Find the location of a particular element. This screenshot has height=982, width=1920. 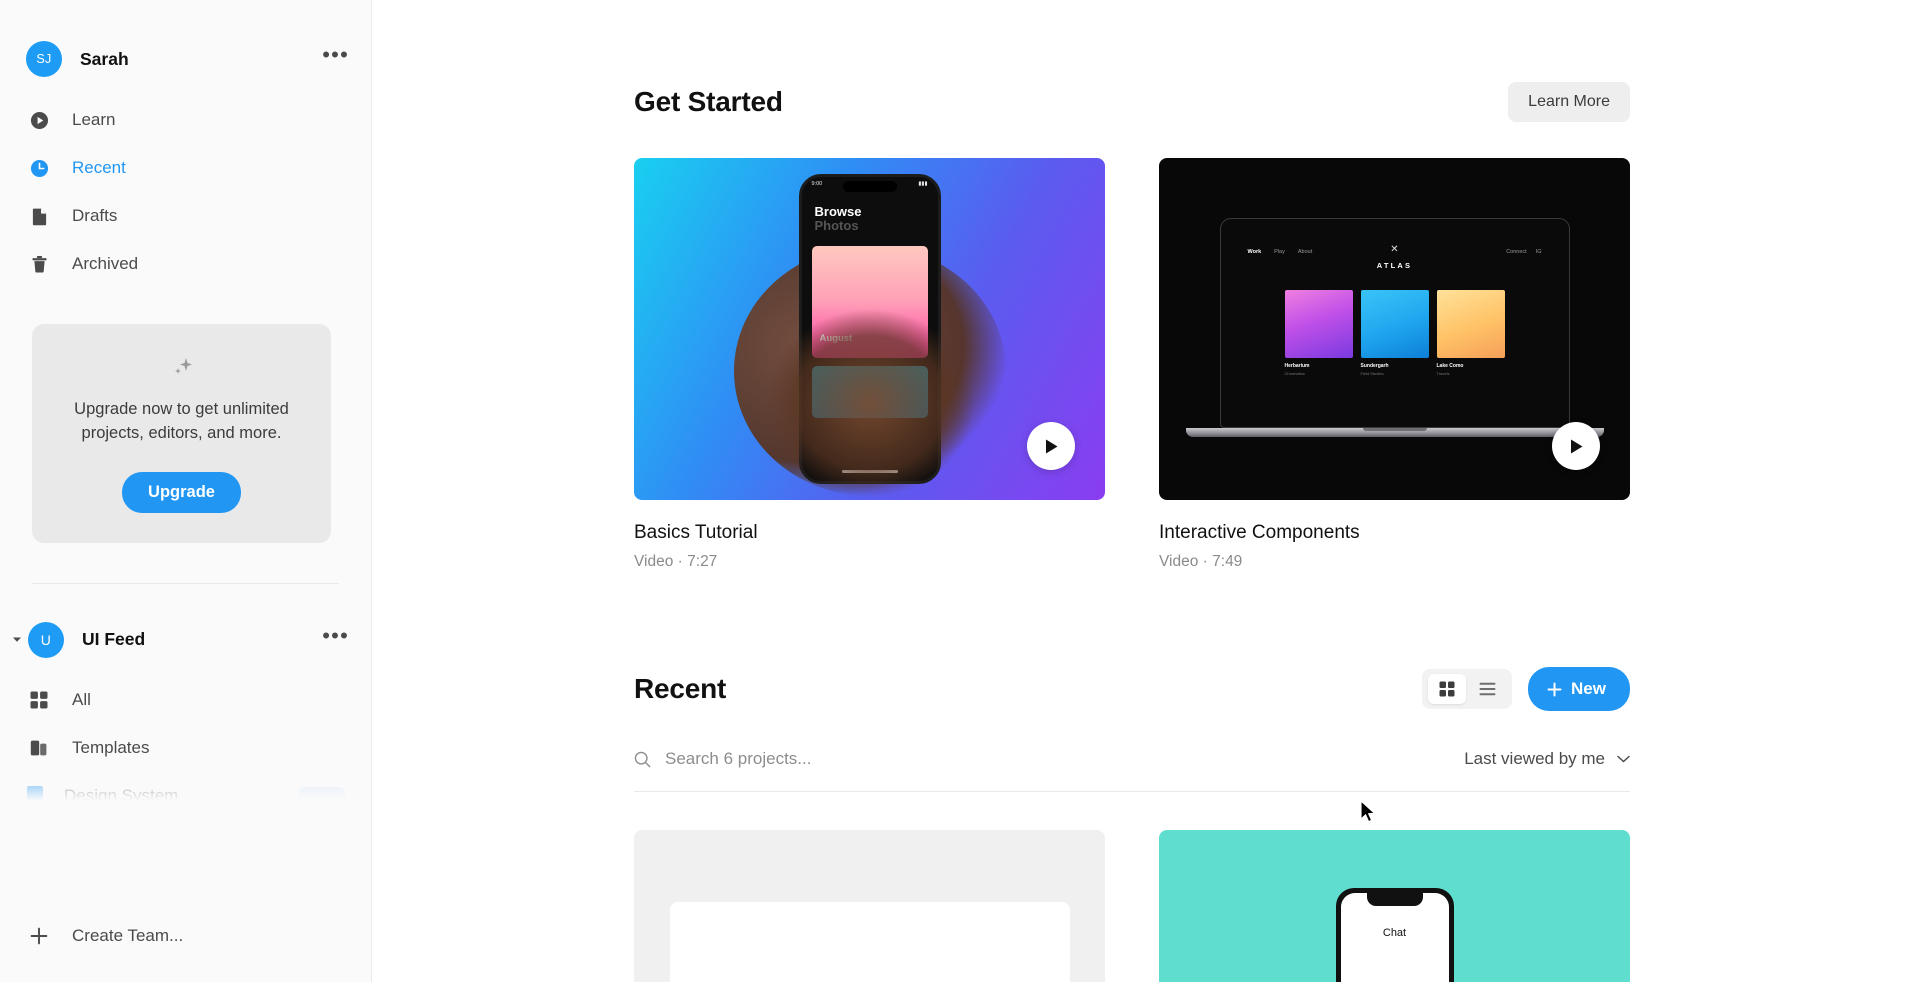

phone-heading-line1: Browse is located at coordinates (838, 211).